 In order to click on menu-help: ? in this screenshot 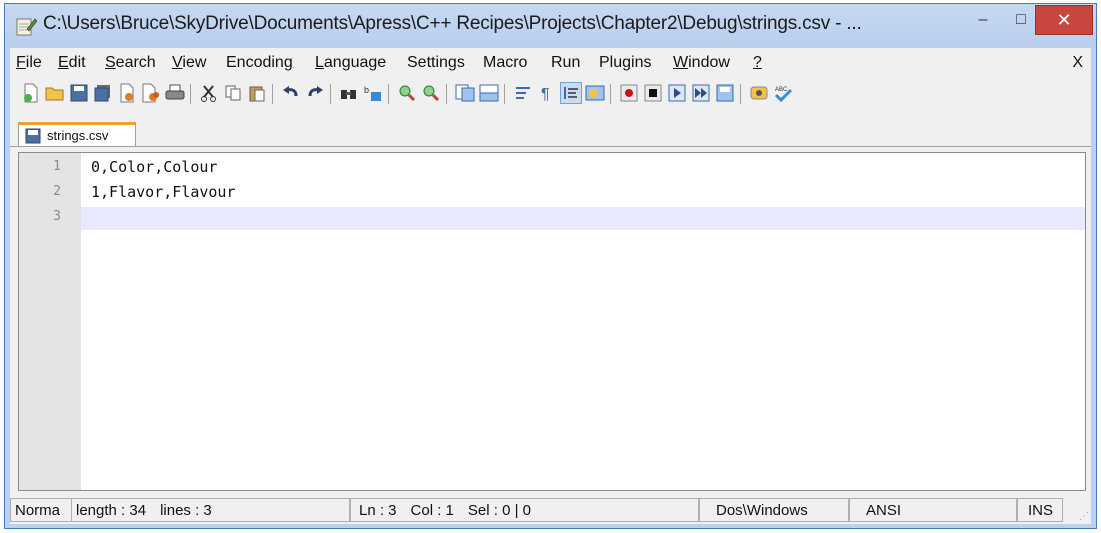, I will do `click(757, 63)`.